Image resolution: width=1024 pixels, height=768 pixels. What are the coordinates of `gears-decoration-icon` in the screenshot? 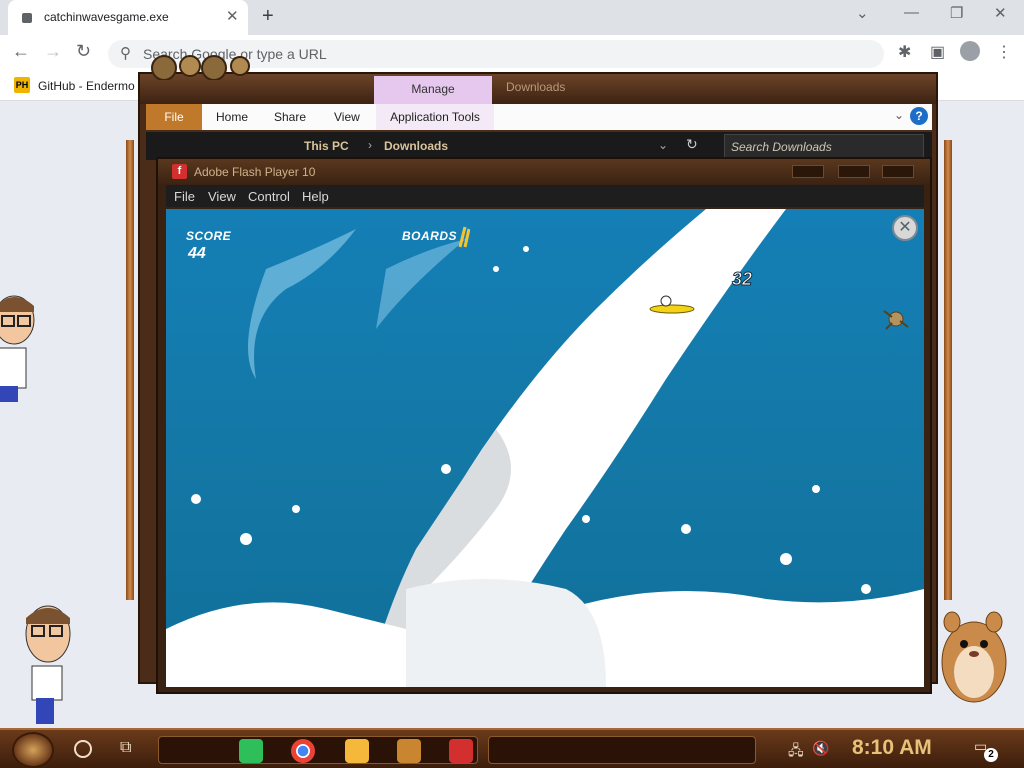 It's located at (200, 67).